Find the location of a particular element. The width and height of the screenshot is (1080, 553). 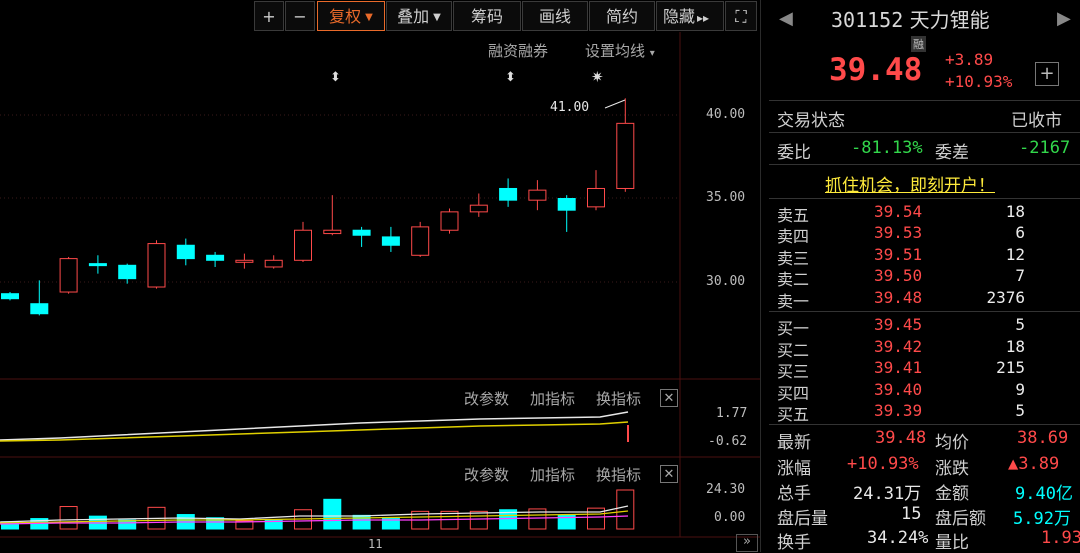

ind2-switch-indicator-button: 换指标 is located at coordinates (618, 474).